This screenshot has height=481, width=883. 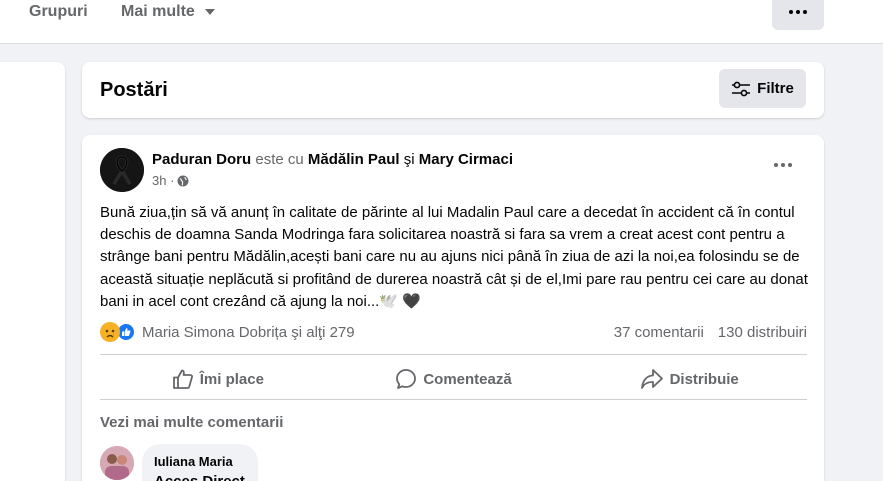 I want to click on sad-reaction-icon, so click(x=110, y=332).